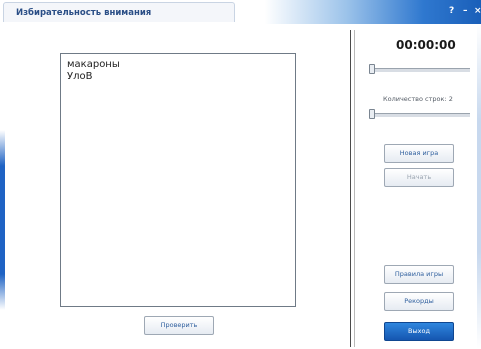 The height and width of the screenshot is (349, 481). What do you see at coordinates (419, 331) in the screenshot?
I see `exit-button: Выход` at bounding box center [419, 331].